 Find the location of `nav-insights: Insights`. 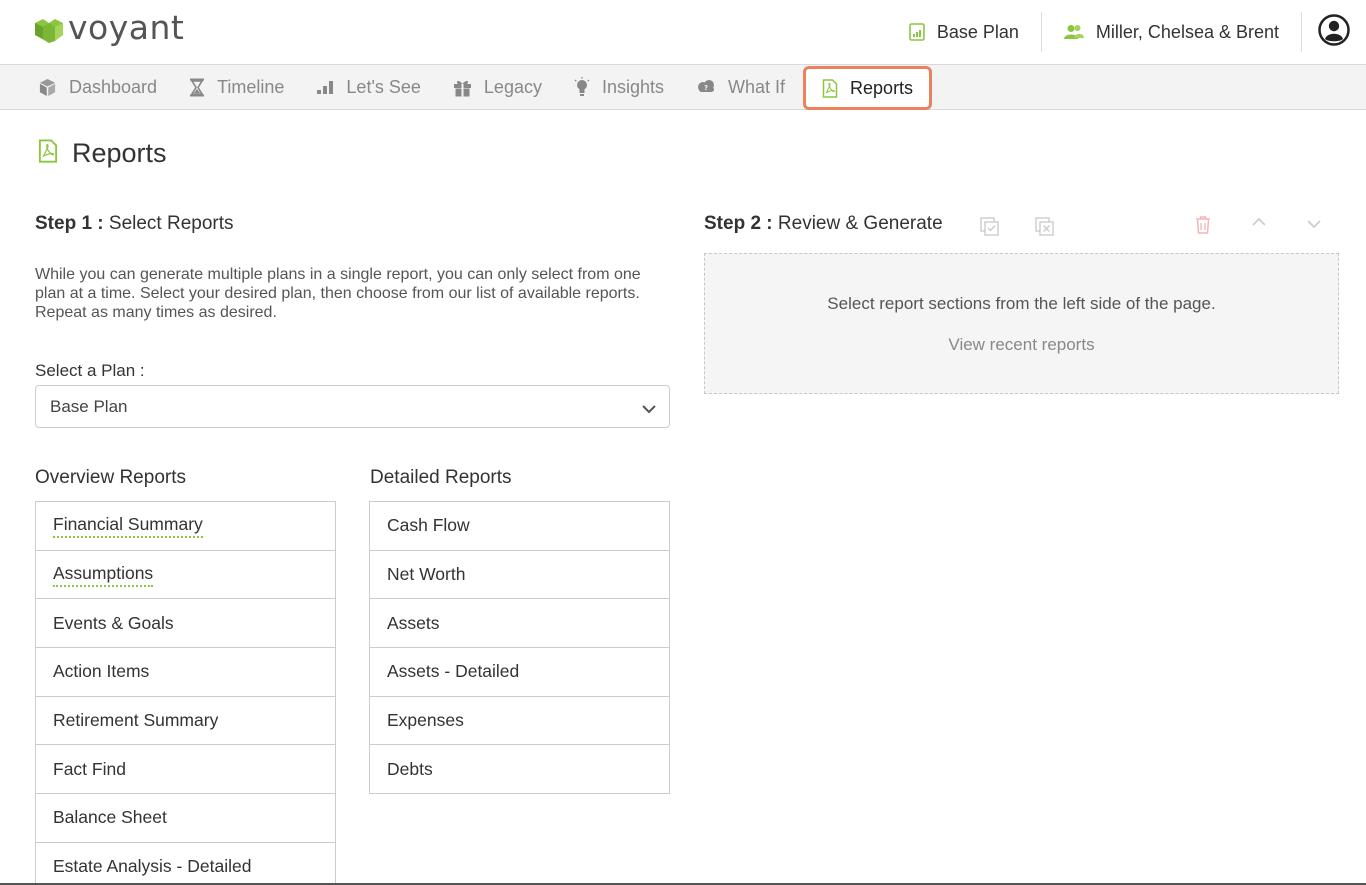

nav-insights: Insights is located at coordinates (619, 87).